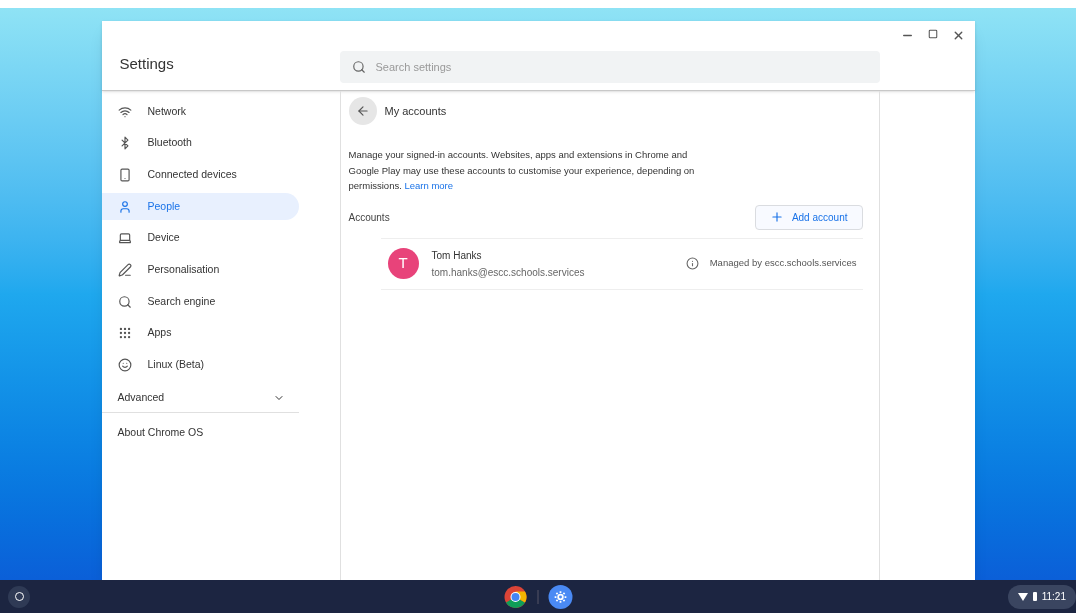 This screenshot has height=613, width=1076. Describe the element at coordinates (457, 255) in the screenshot. I see `account-name: Tom Hanks` at that location.